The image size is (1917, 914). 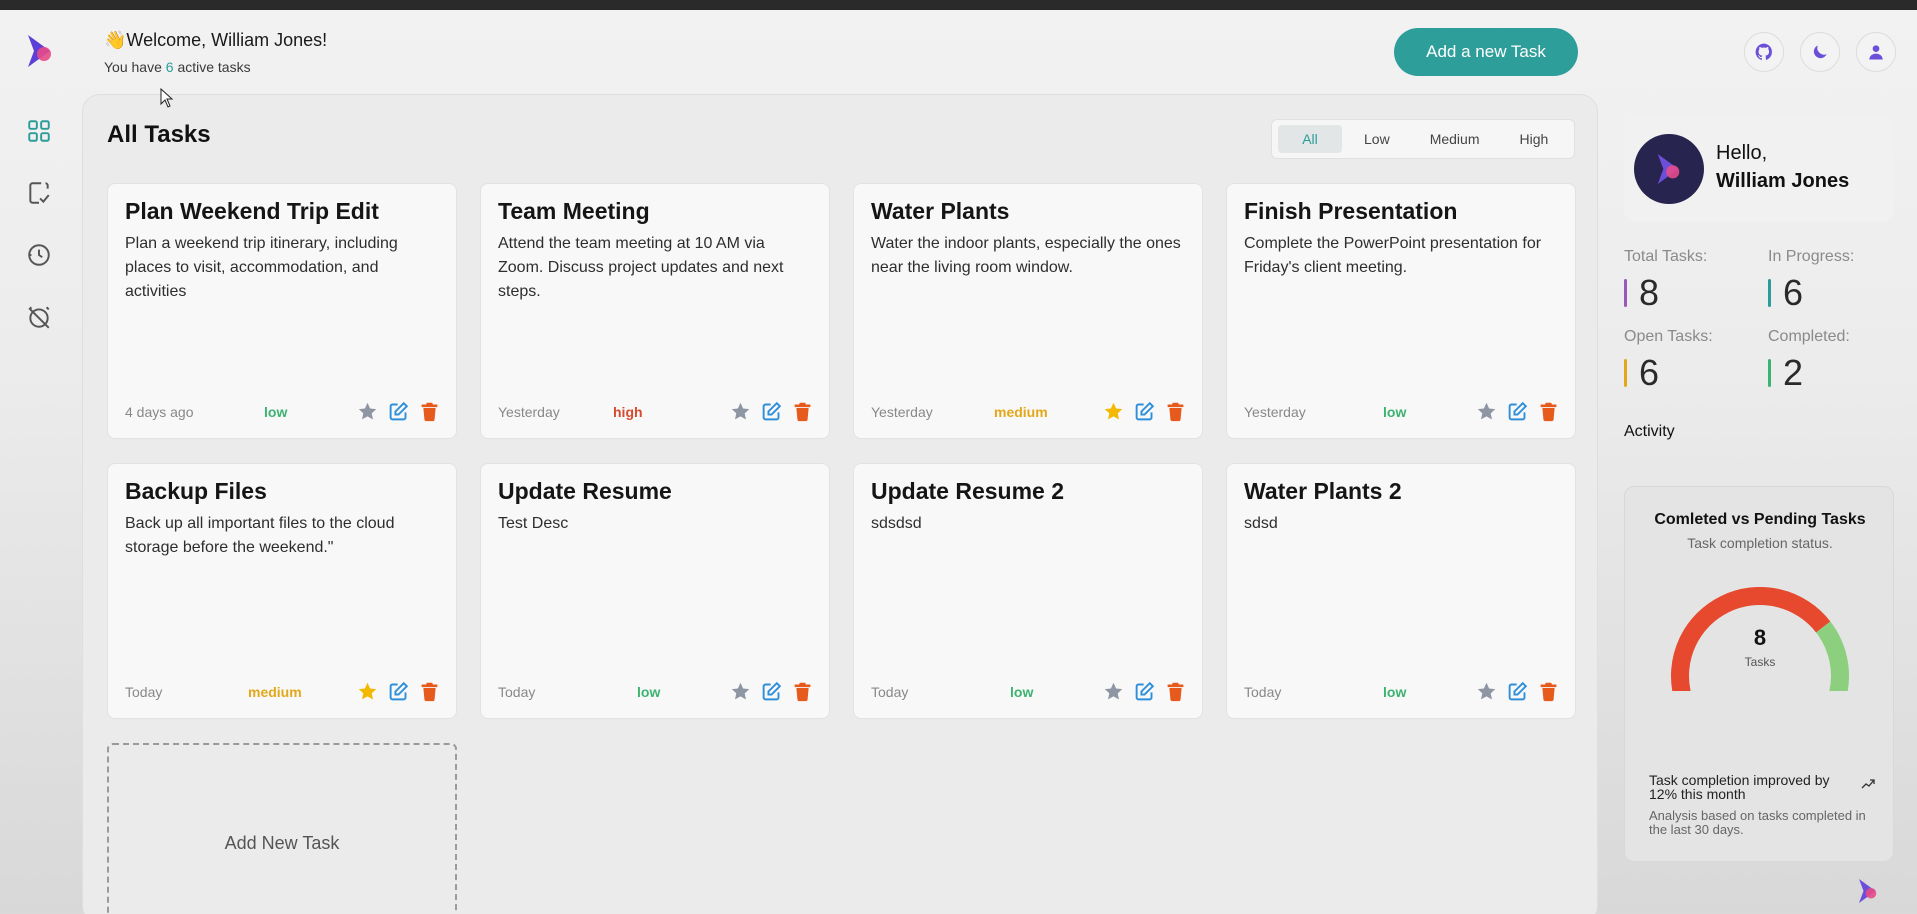 What do you see at coordinates (968, 491) in the screenshot?
I see `task-title: Update Resume 2` at bounding box center [968, 491].